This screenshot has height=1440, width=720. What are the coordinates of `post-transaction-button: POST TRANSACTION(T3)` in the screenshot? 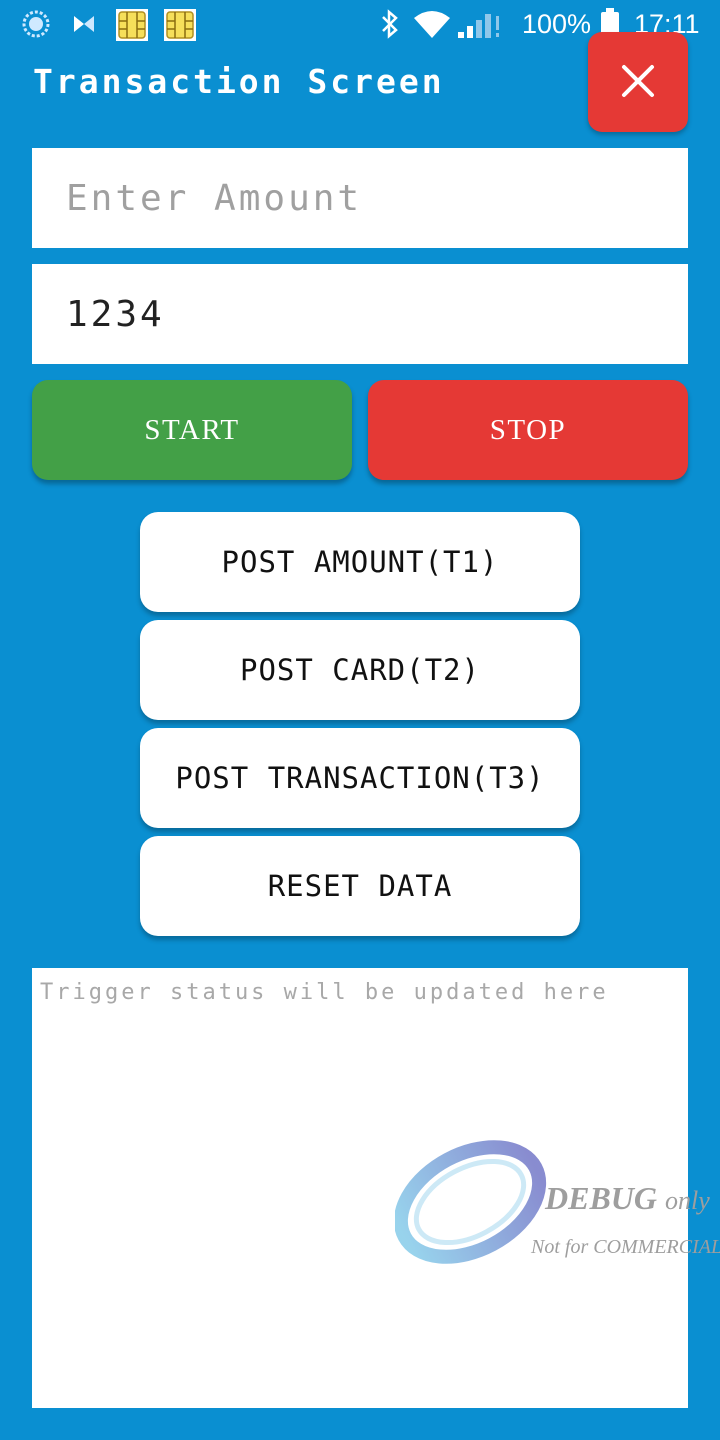 It's located at (360, 778).